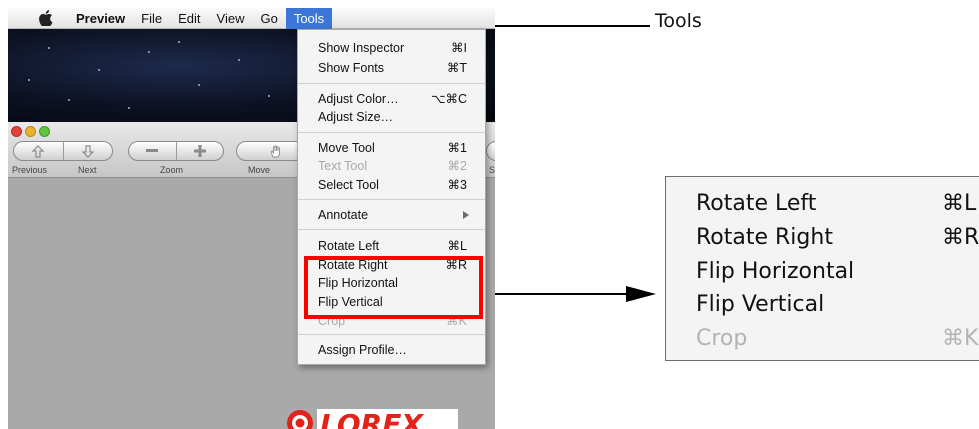 This screenshot has height=429, width=979. I want to click on previous-label: Previous, so click(30, 170).